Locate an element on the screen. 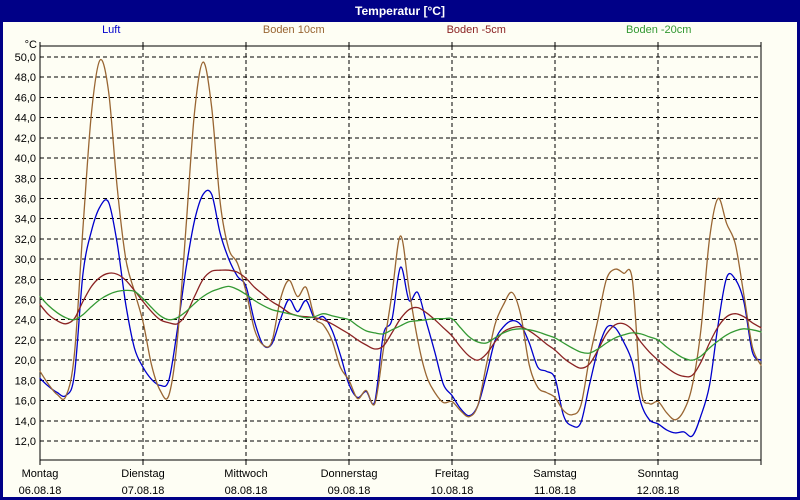 This screenshot has height=500, width=800. y-tick-label: 42,0 is located at coordinates (25, 139).